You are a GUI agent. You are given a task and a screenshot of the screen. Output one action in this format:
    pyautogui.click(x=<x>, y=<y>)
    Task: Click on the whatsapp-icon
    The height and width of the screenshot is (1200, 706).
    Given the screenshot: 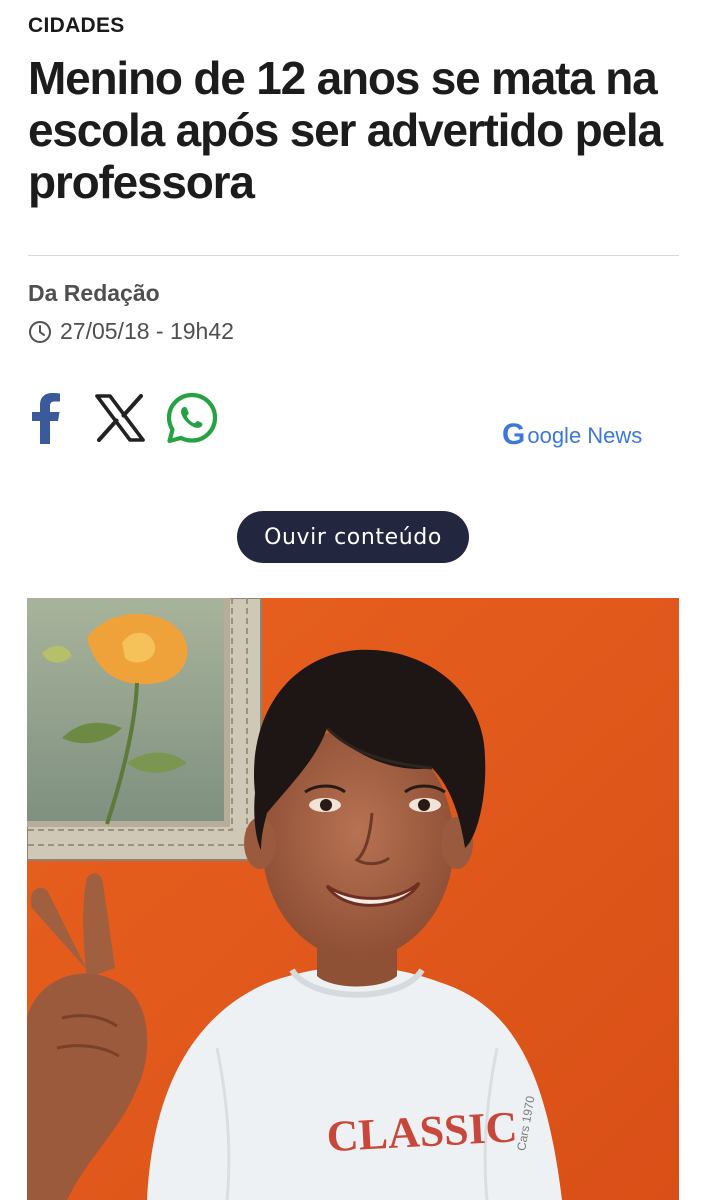 What is the action you would take?
    pyautogui.click(x=192, y=418)
    